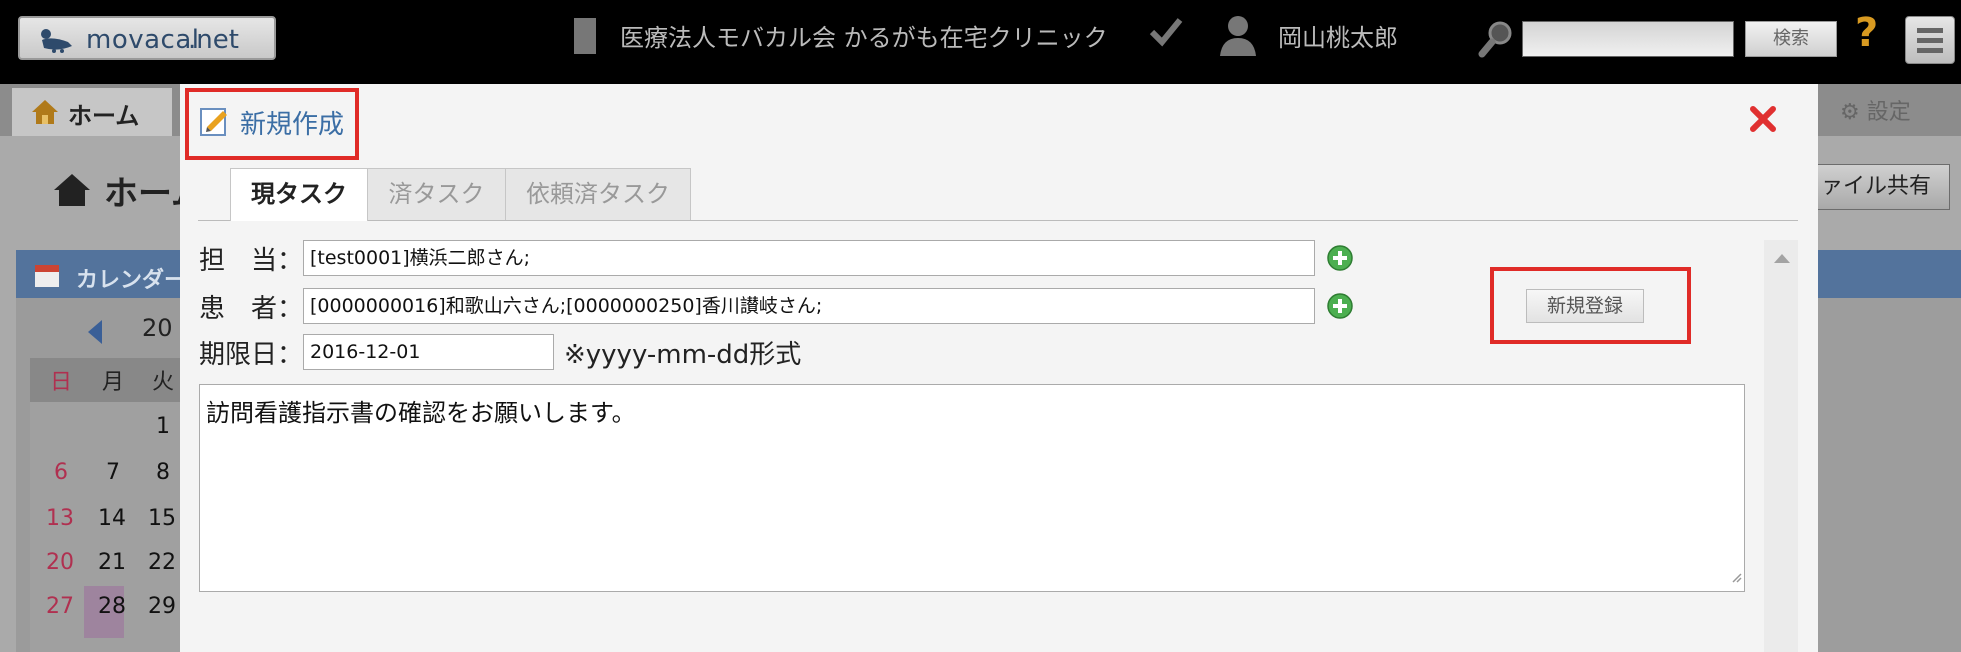 The image size is (1961, 652). Describe the element at coordinates (163, 426) in the screenshot. I see `calendar-day: 1` at that location.